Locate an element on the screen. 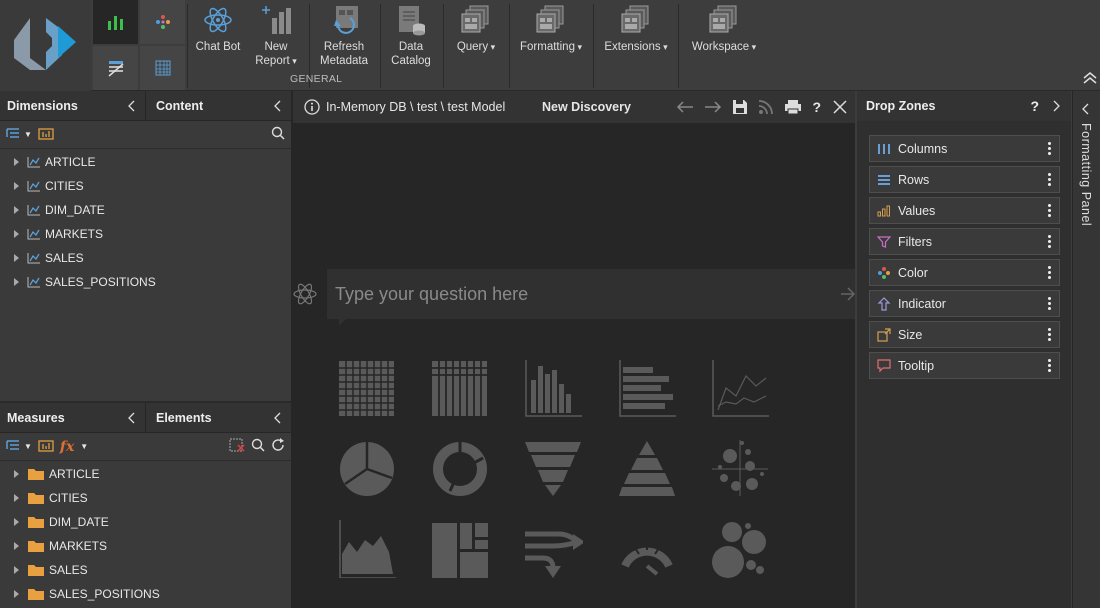 The width and height of the screenshot is (1100, 608). tab-content: Content is located at coordinates (218, 106).